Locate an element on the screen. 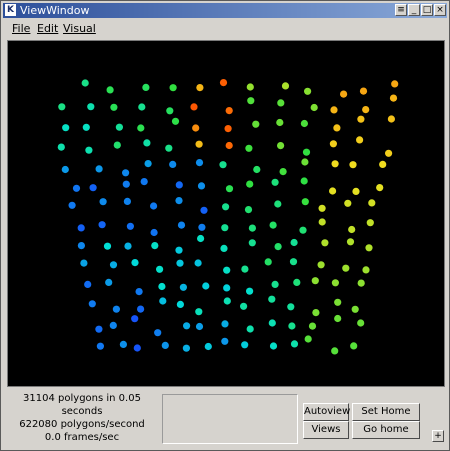 The image size is (450, 451). views-button: Views is located at coordinates (326, 430).